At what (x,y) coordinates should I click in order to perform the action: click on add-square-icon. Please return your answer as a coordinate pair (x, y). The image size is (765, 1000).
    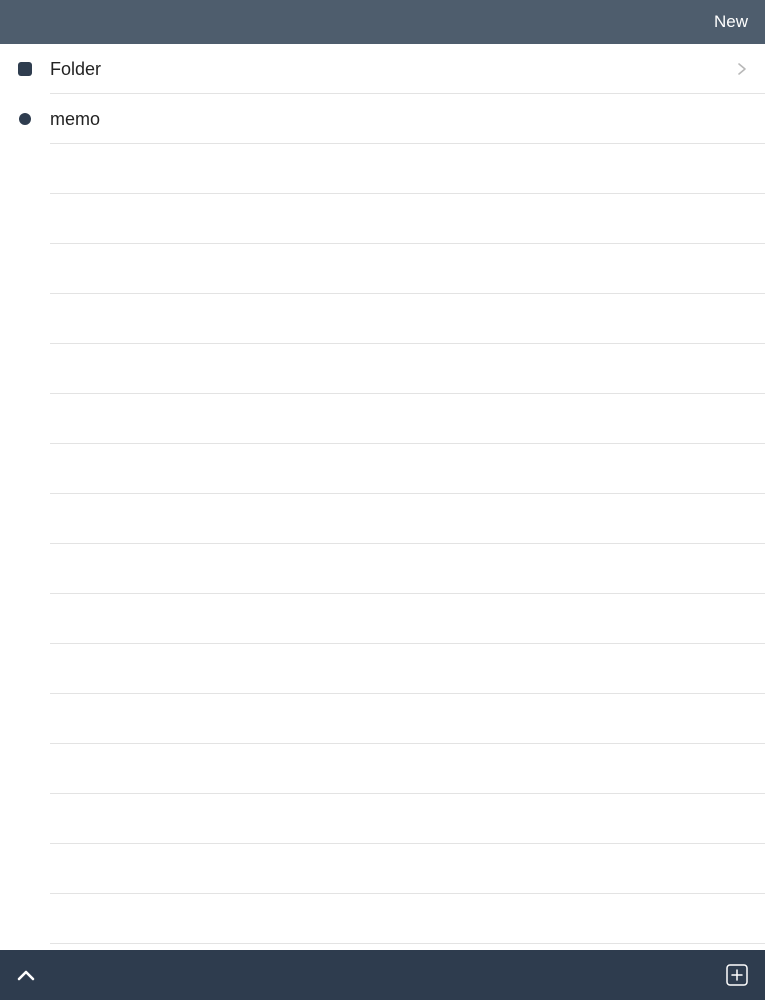
    Looking at the image, I should click on (737, 975).